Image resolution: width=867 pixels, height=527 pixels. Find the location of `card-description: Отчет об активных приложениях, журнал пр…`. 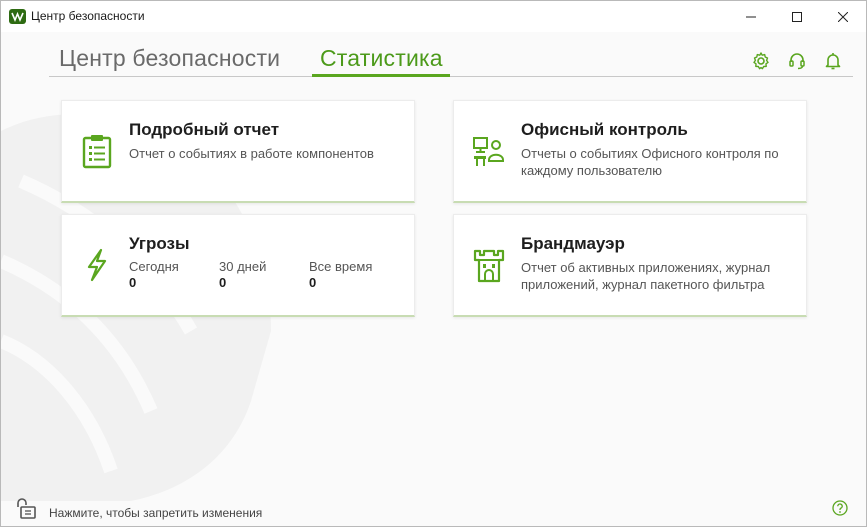

card-description: Отчет об активных приложениях, журнал пр… is located at coordinates (646, 276).